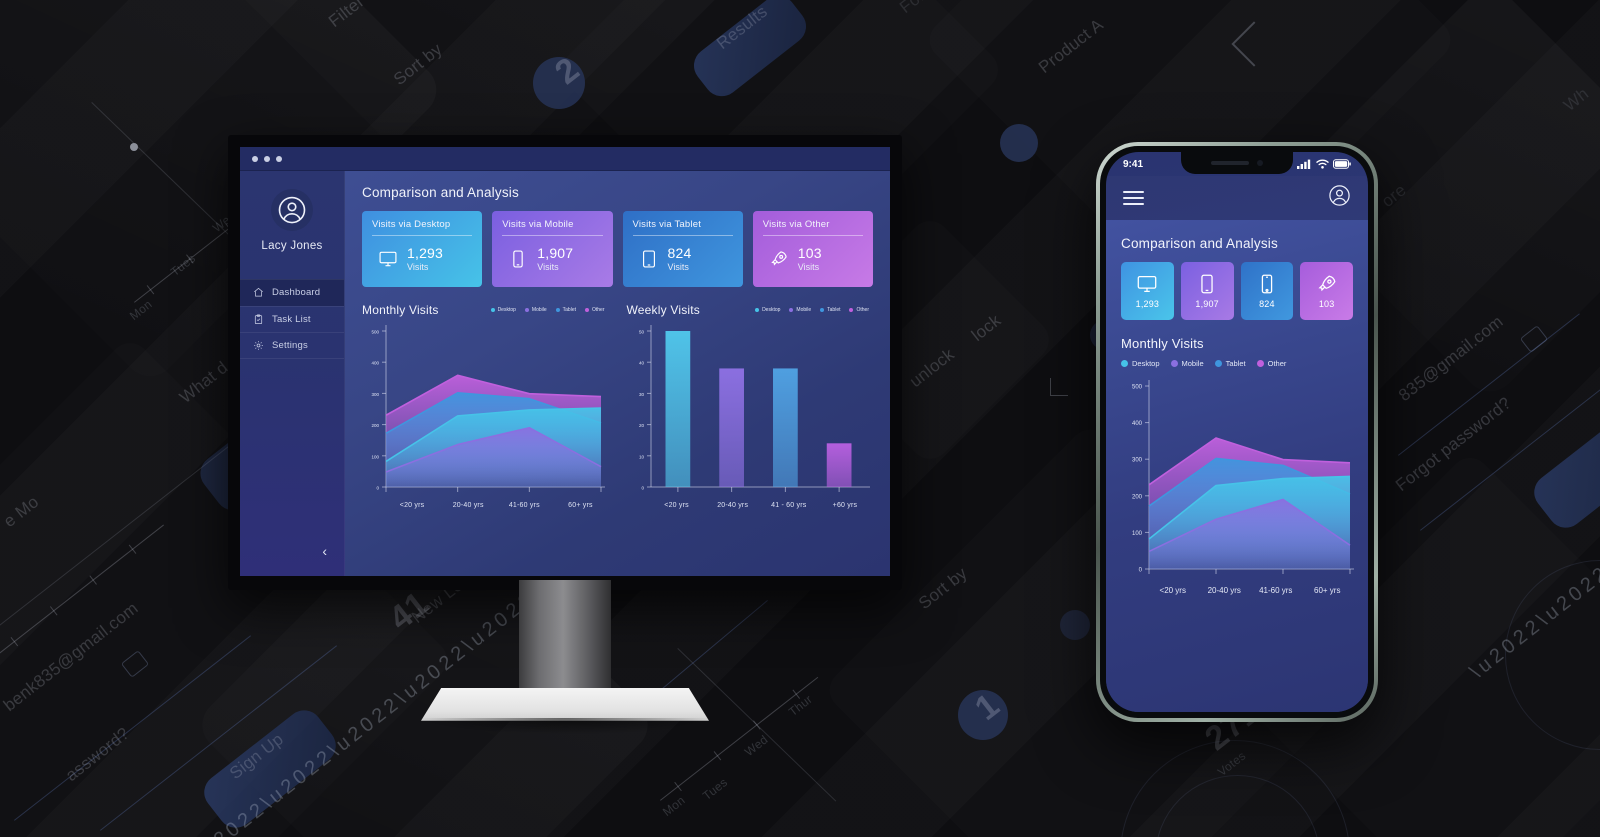  I want to click on chart-header: Weekly Visits Desktop Mobile Tablet Other, so click(750, 310).